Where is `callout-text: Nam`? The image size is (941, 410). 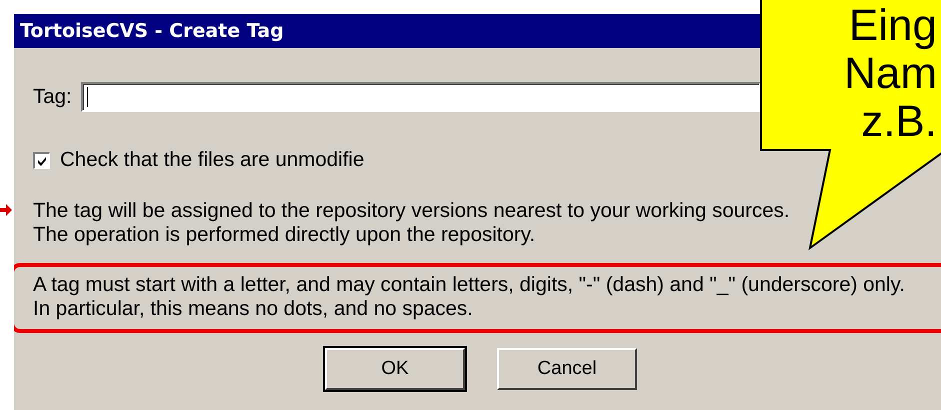 callout-text: Nam is located at coordinates (890, 74).